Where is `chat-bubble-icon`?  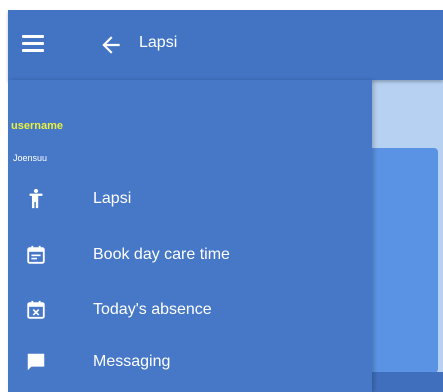
chat-bubble-icon is located at coordinates (36, 362).